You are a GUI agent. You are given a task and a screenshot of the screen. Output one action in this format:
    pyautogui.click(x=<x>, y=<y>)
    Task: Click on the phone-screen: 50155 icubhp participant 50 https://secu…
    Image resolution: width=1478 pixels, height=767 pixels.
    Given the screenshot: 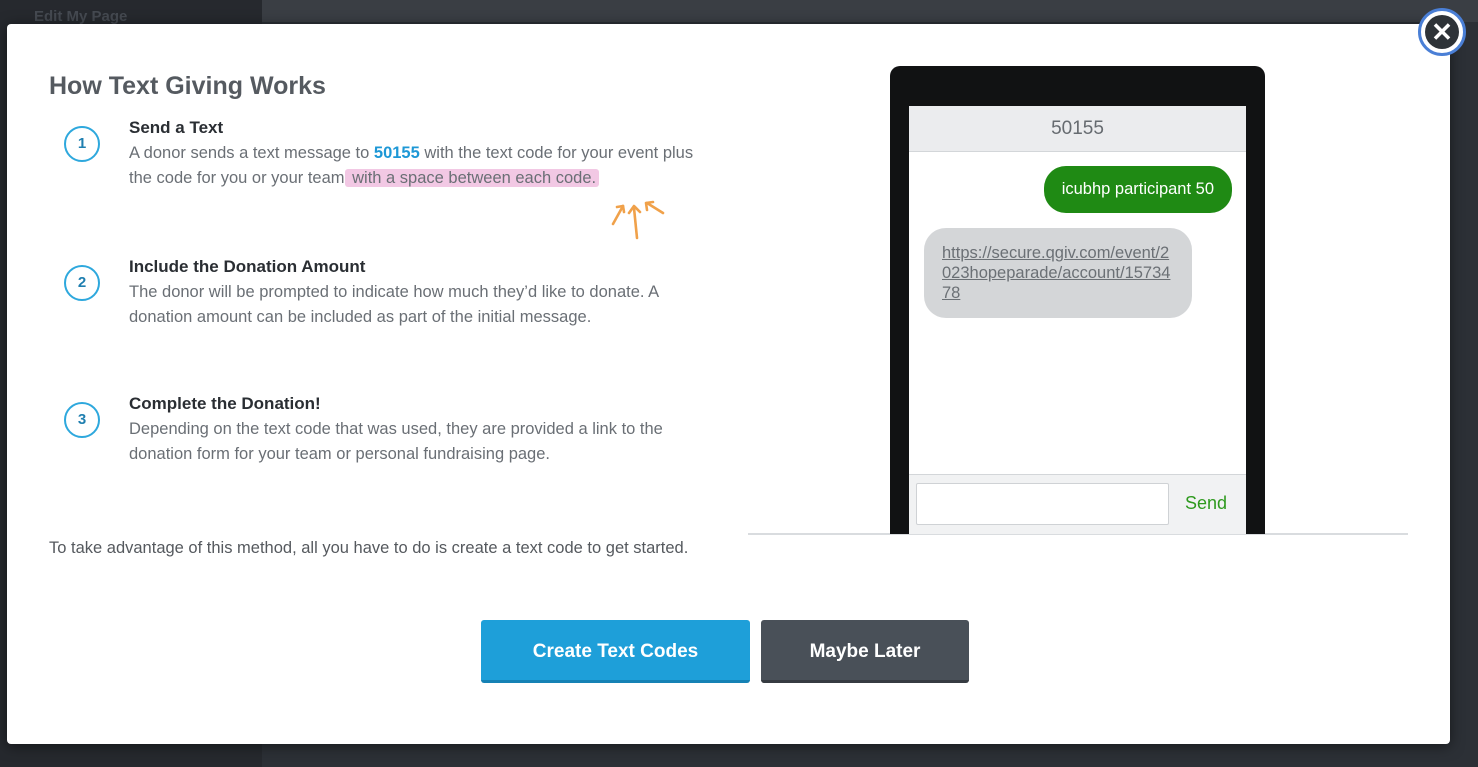 What is the action you would take?
    pyautogui.click(x=1077, y=320)
    